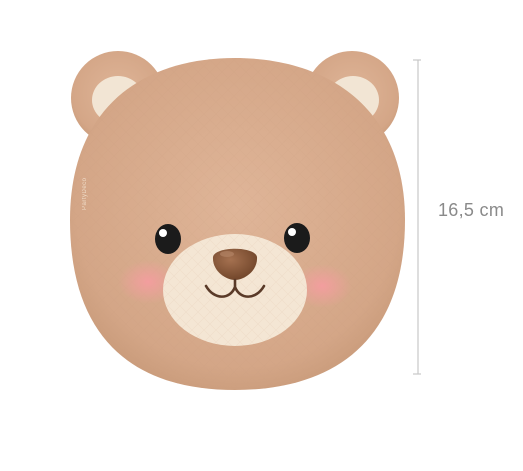 The width and height of the screenshot is (523, 471). What do you see at coordinates (297, 238) in the screenshot?
I see `right-eye` at bounding box center [297, 238].